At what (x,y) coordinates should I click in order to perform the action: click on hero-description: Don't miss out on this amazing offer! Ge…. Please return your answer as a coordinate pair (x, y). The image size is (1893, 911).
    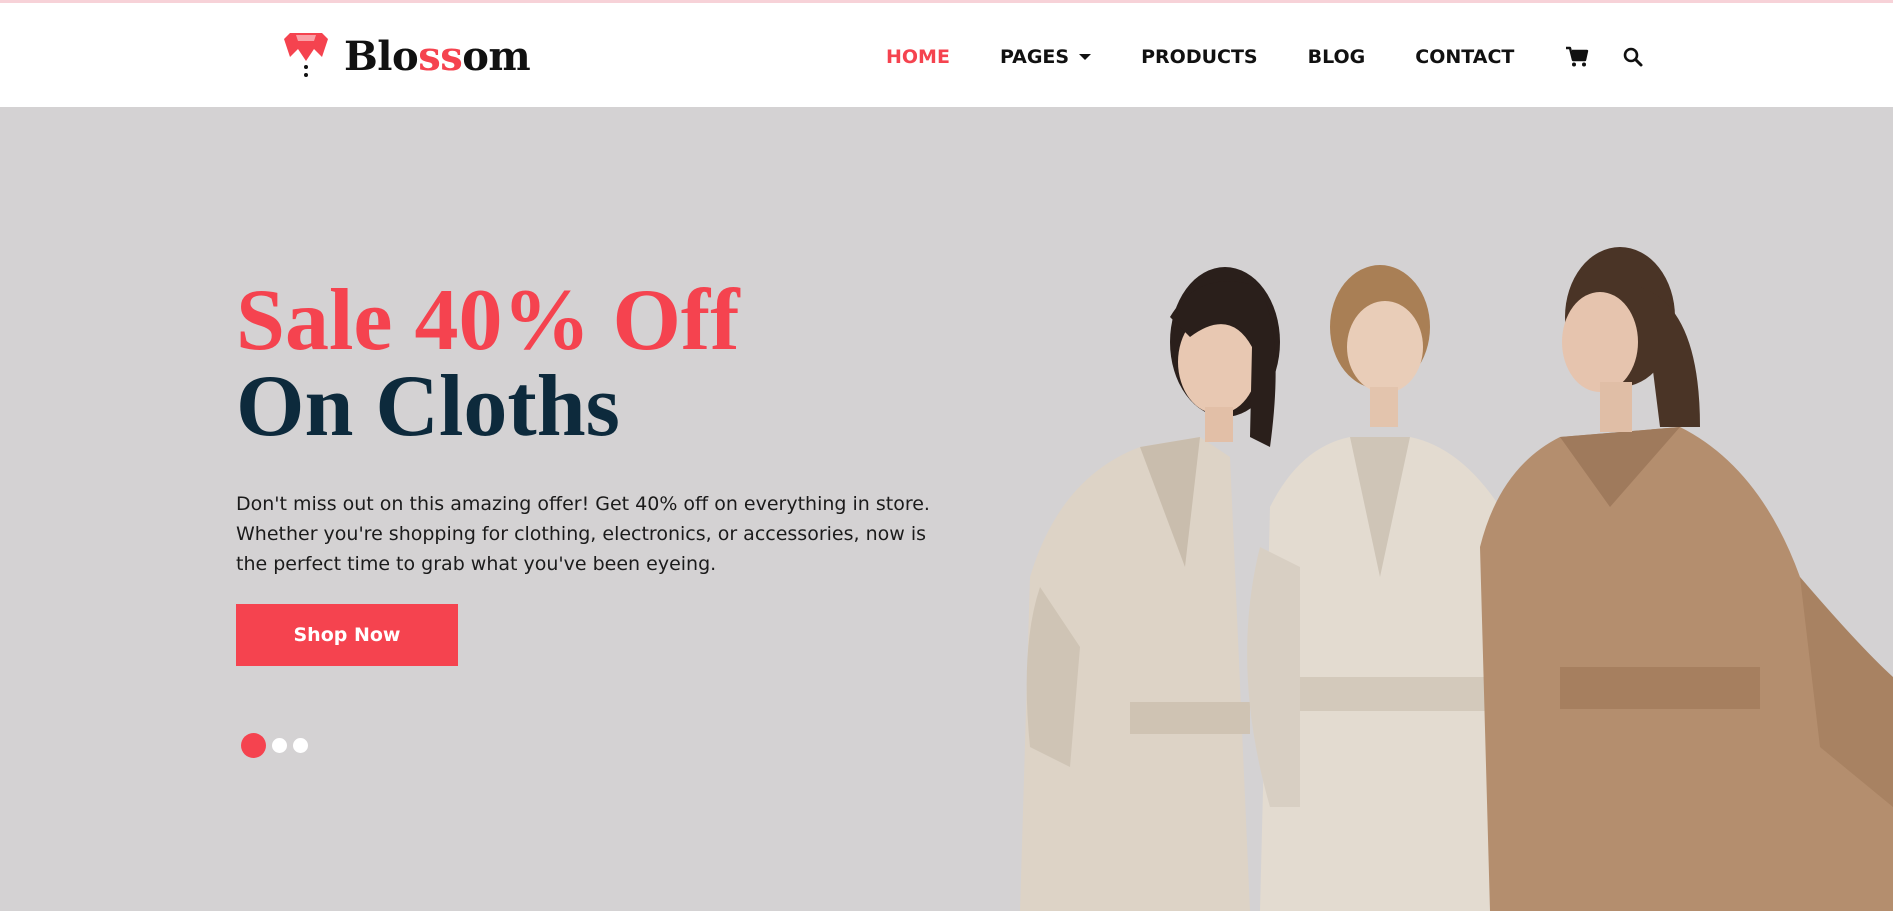
    Looking at the image, I should click on (583, 534).